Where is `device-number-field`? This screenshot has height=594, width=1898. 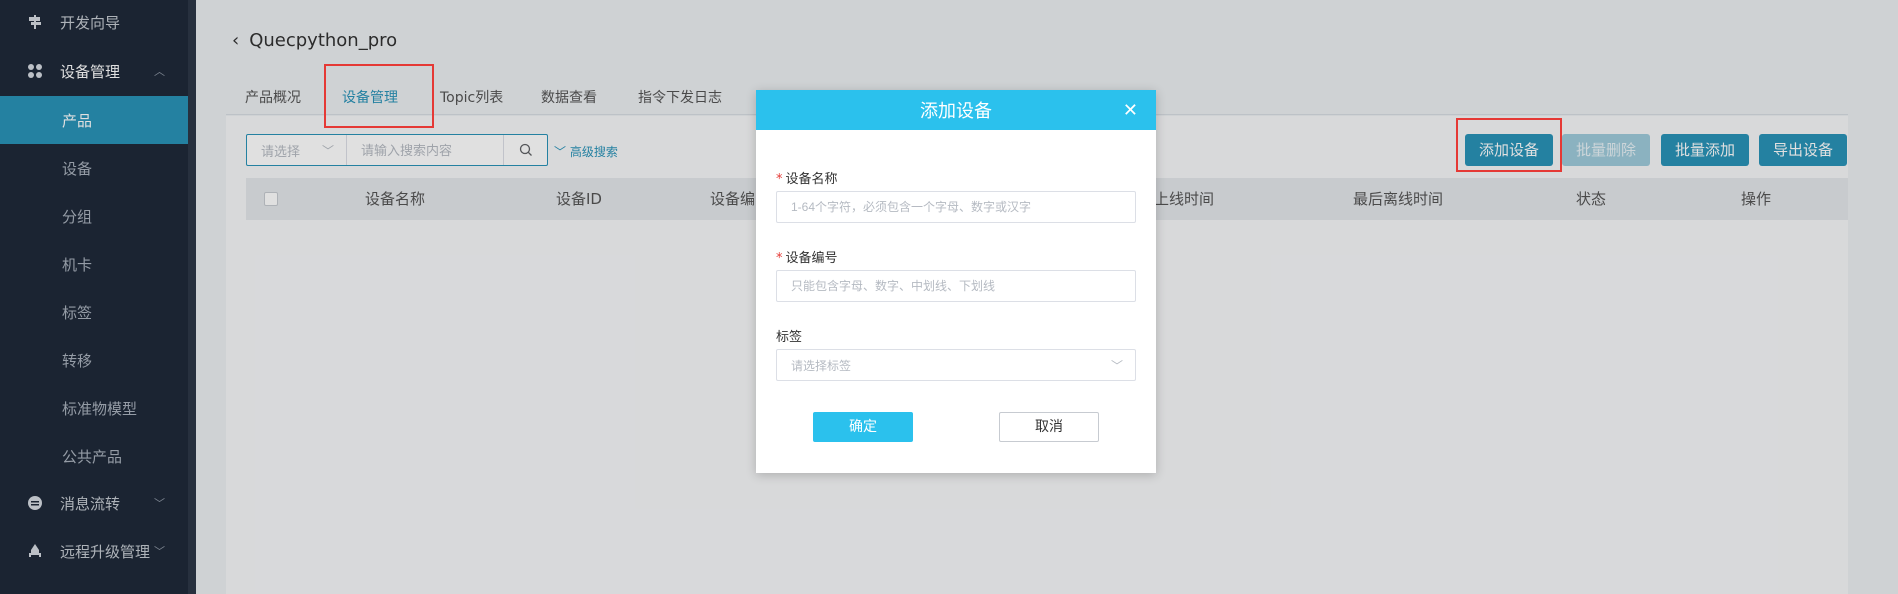 device-number-field is located at coordinates (956, 286).